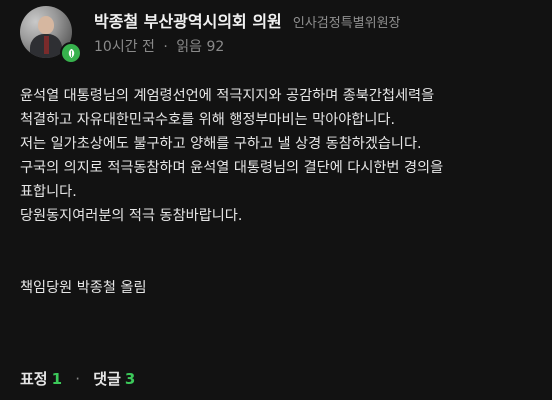  I want to click on leaf-icon, so click(71, 53).